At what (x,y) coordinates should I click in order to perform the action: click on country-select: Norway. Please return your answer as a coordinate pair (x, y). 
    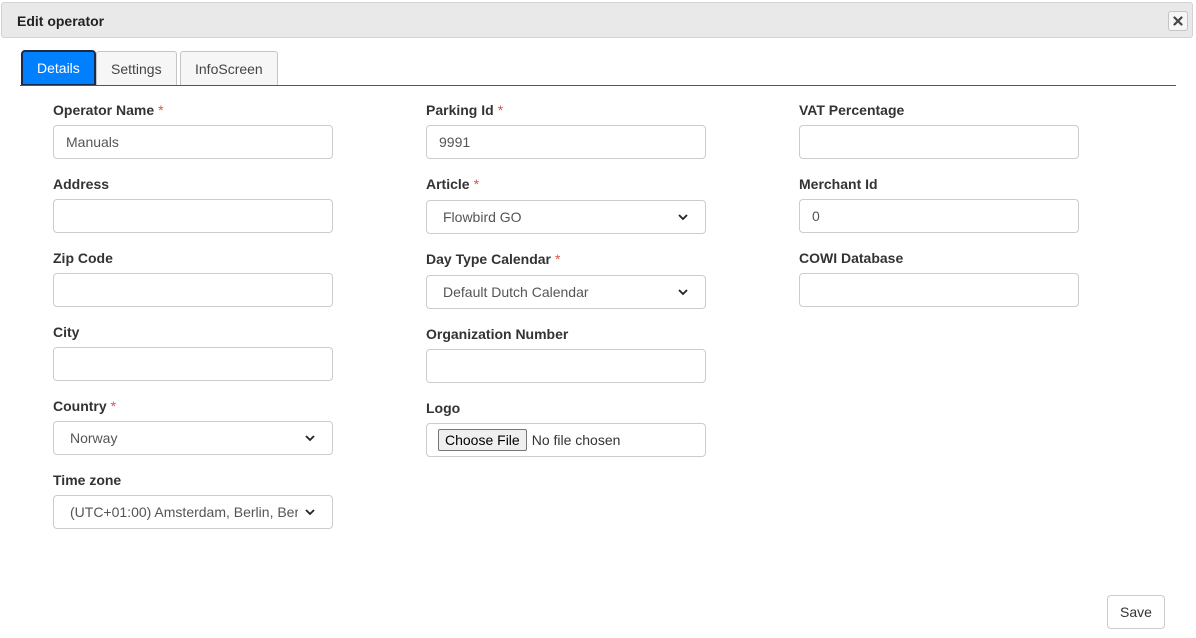
    Looking at the image, I should click on (193, 438).